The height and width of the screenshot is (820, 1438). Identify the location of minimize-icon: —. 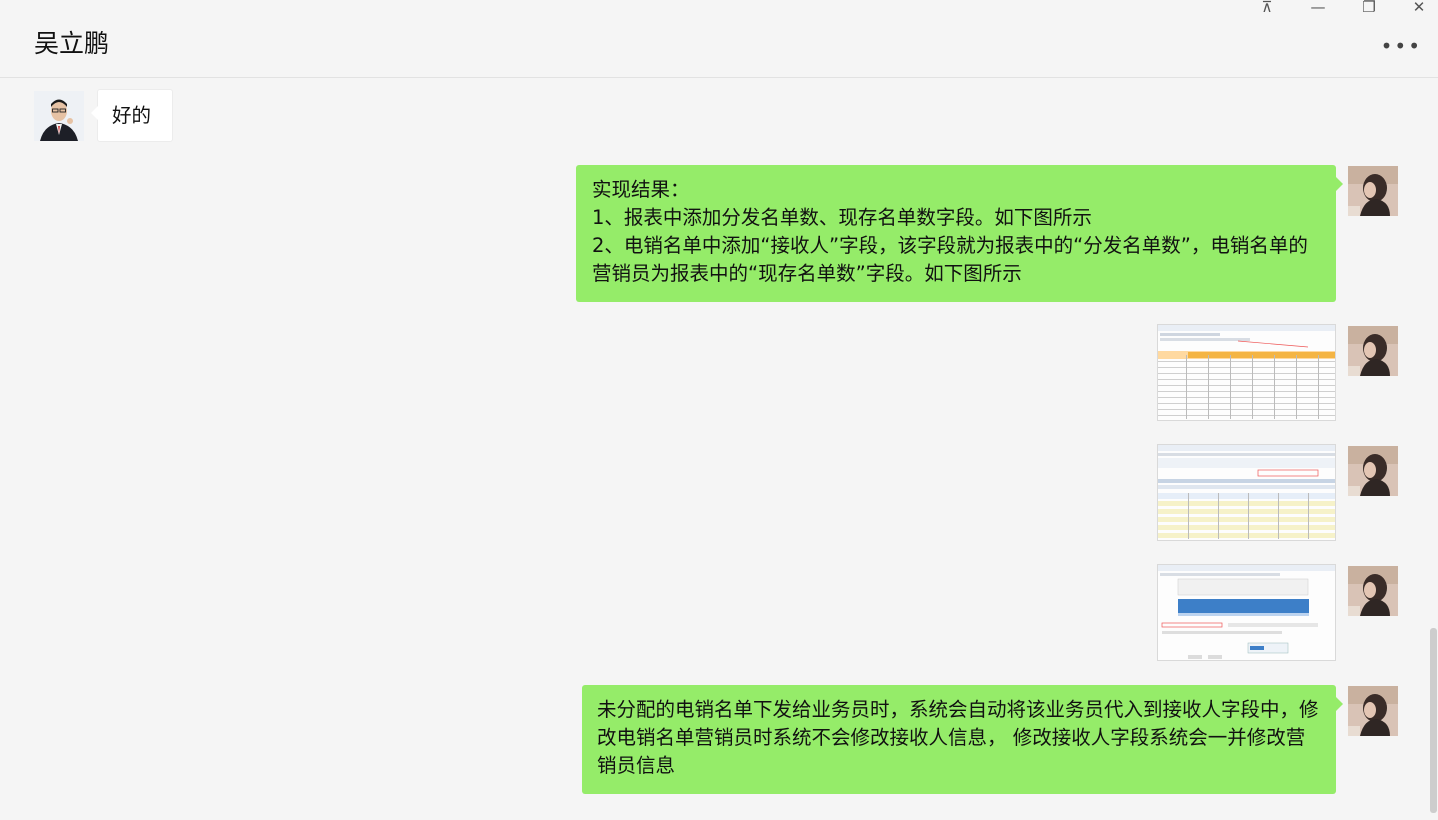
(1318, 8).